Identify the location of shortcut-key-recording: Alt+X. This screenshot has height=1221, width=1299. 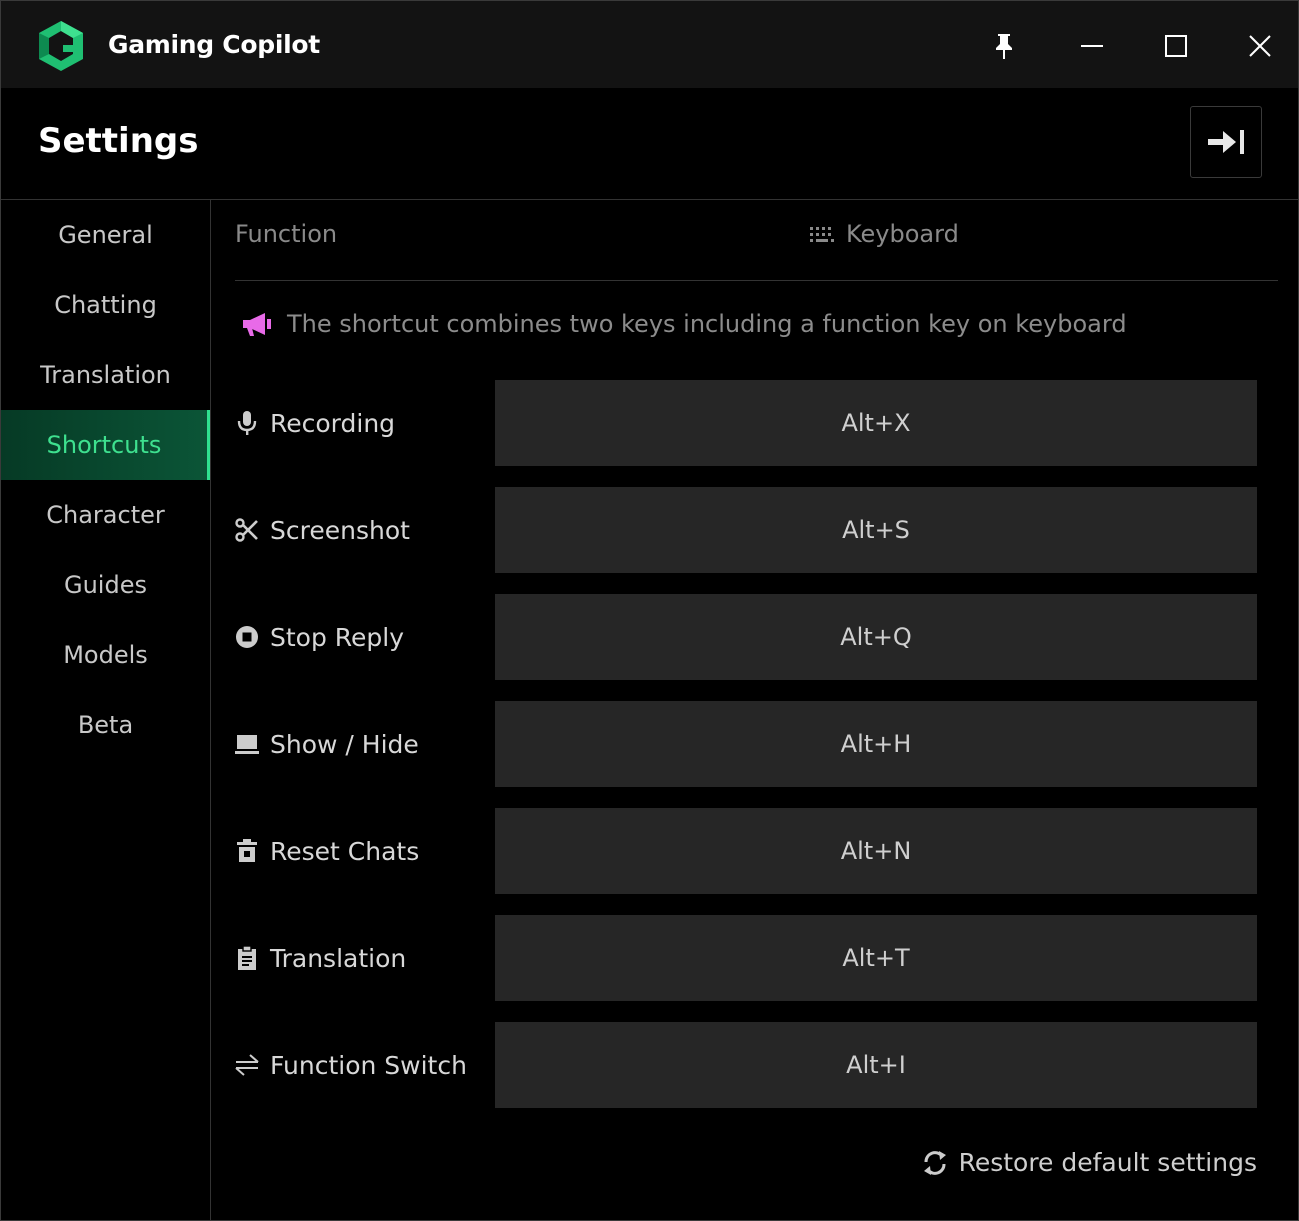
(876, 423).